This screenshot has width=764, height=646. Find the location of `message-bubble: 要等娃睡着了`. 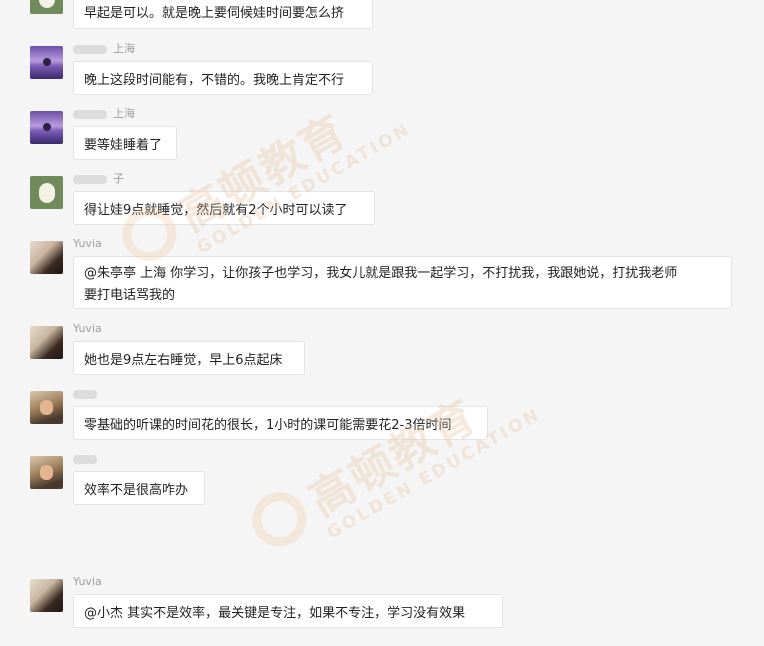

message-bubble: 要等娃睡着了 is located at coordinates (125, 143).